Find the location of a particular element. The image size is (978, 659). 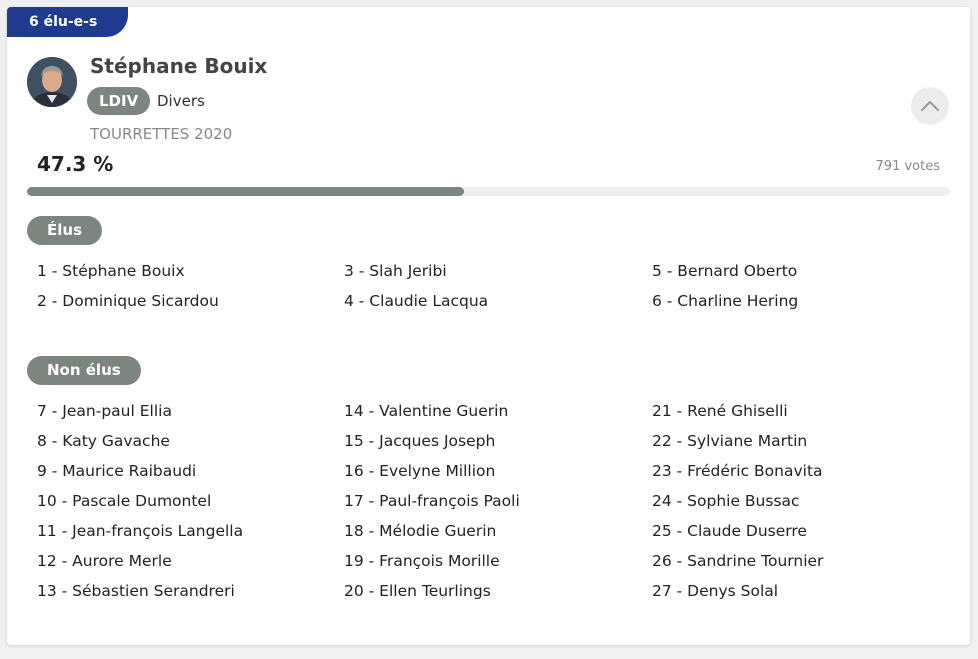

party-badge: LDIV is located at coordinates (119, 101).